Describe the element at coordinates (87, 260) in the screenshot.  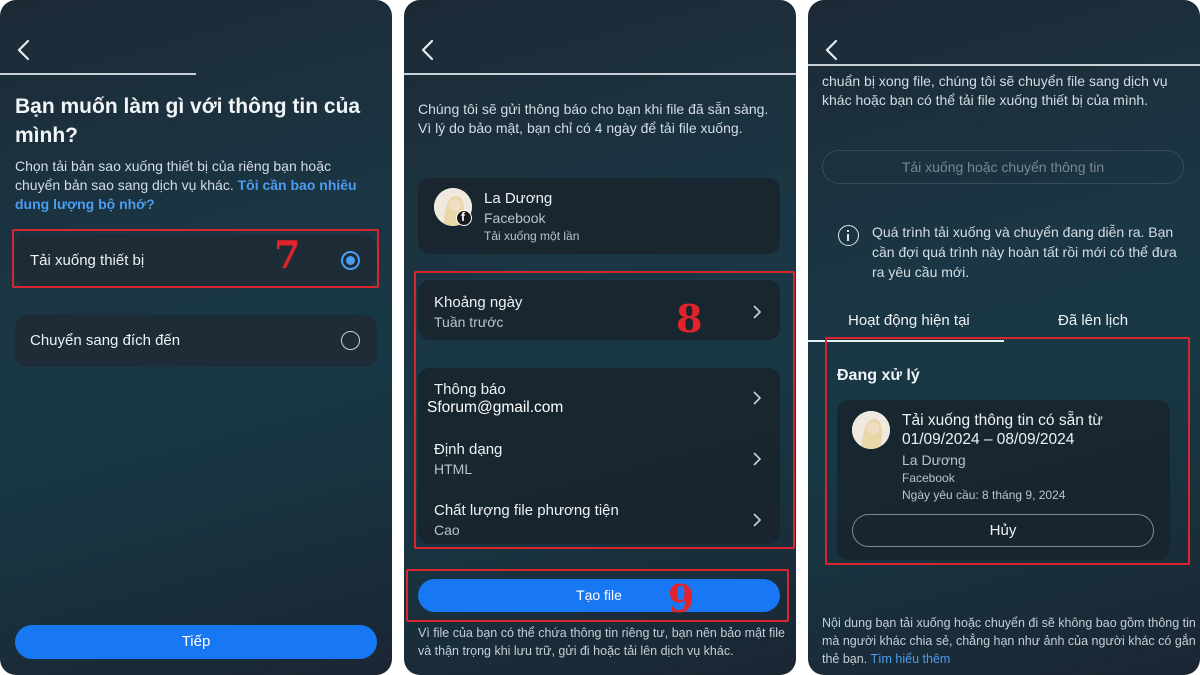
I see `option-label: Tải xuống thiết bị` at that location.